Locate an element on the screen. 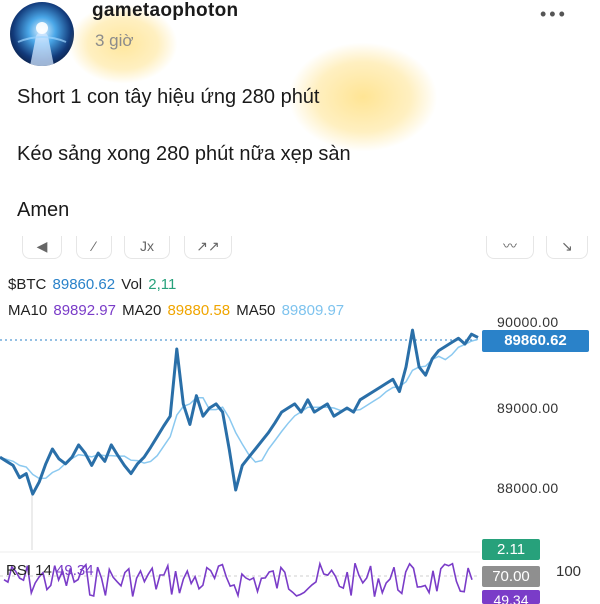 This screenshot has width=600, height=604. chart-tool-function-icon: Jx is located at coordinates (147, 247).